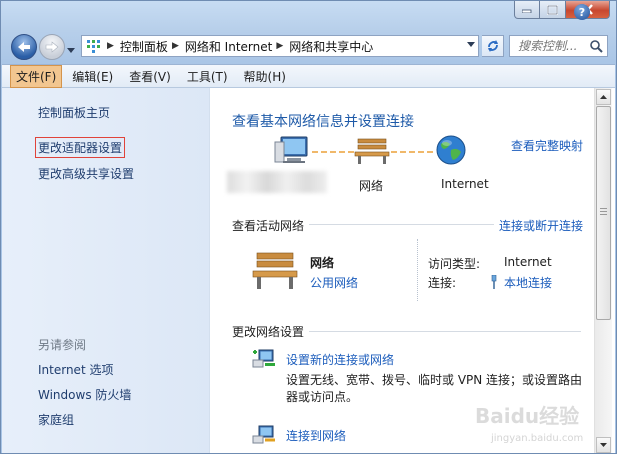 The width and height of the screenshot is (617, 454). Describe the element at coordinates (536, 438) in the screenshot. I see `svg-text: jingyan.baidu.com` at that location.